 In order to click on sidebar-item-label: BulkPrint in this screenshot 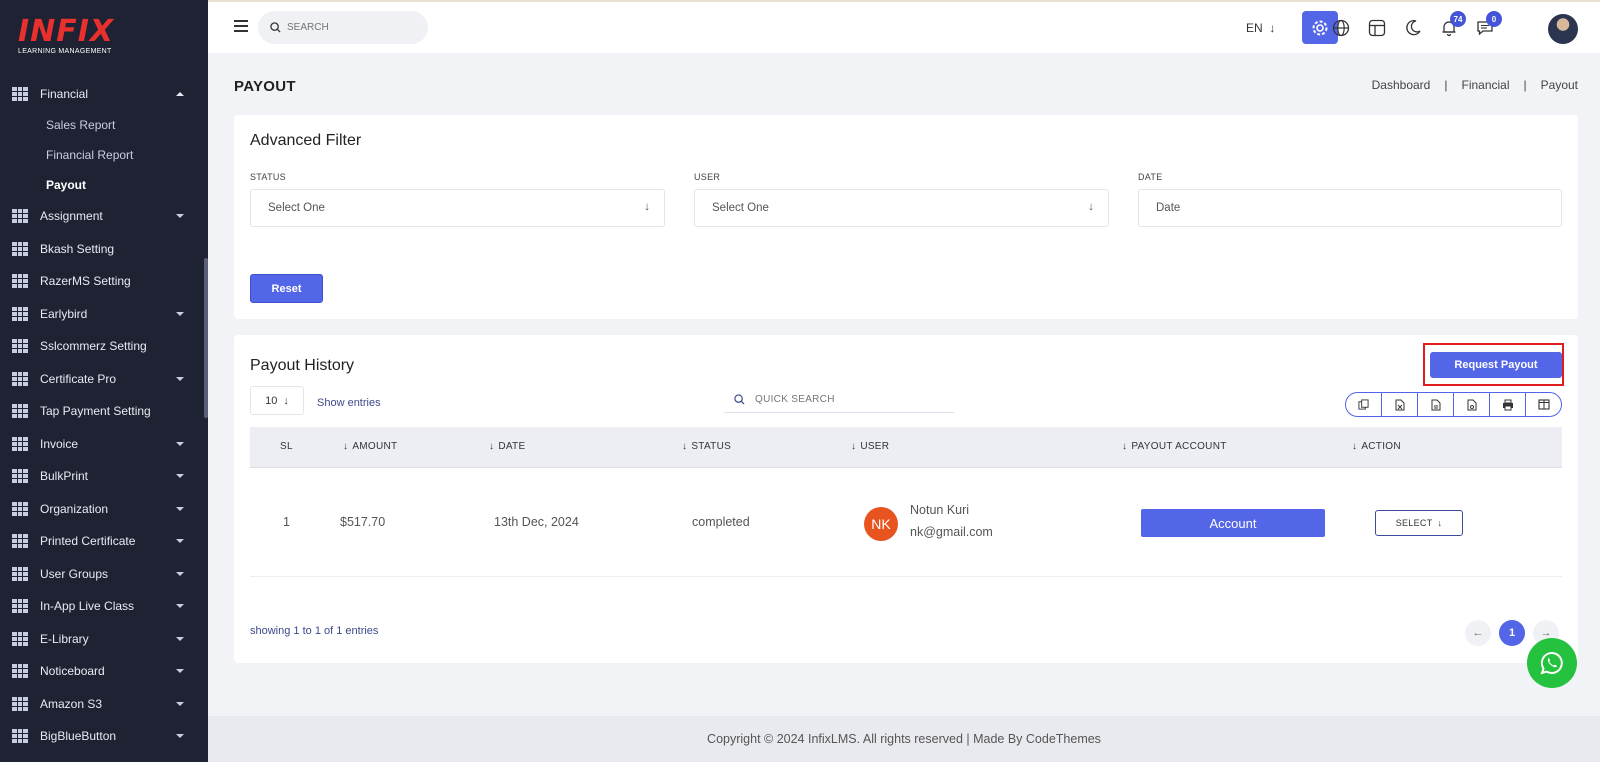, I will do `click(64, 476)`.